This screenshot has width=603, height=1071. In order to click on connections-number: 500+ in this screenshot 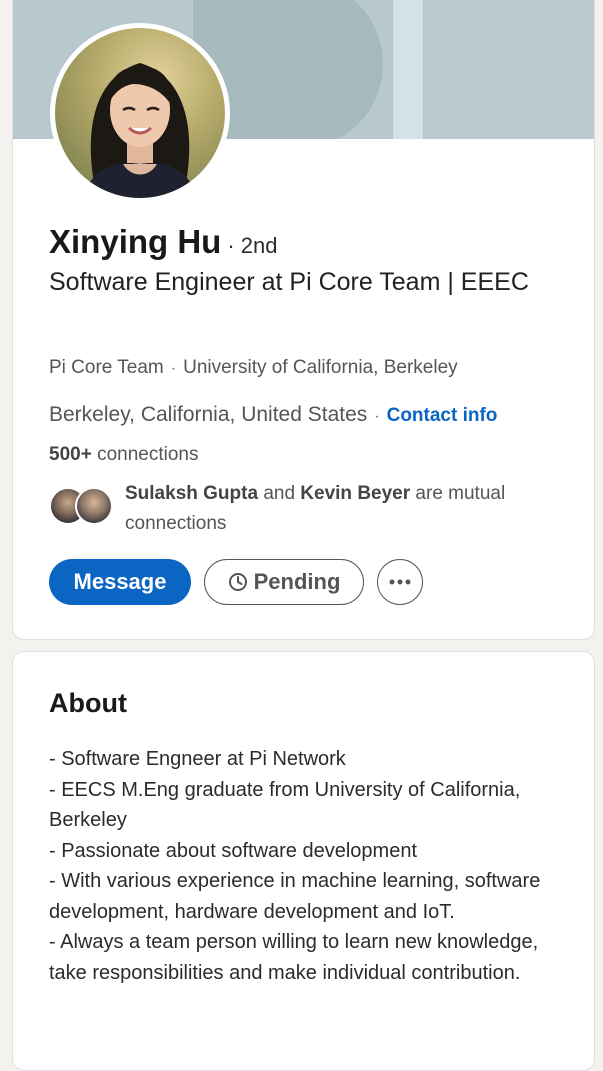, I will do `click(70, 454)`.